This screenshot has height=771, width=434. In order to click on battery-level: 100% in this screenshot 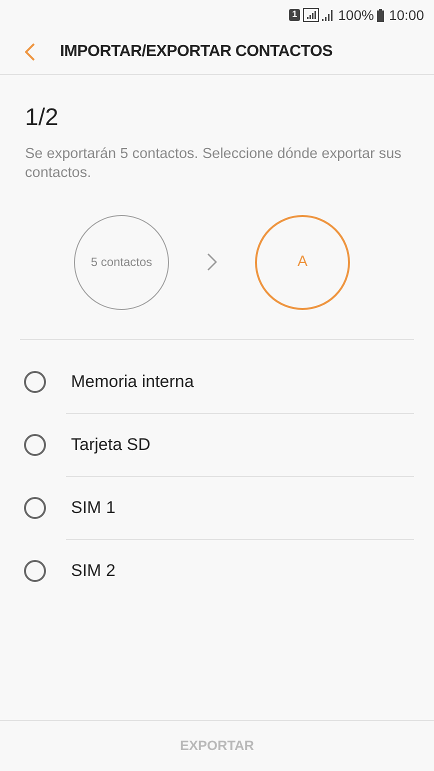, I will do `click(356, 15)`.